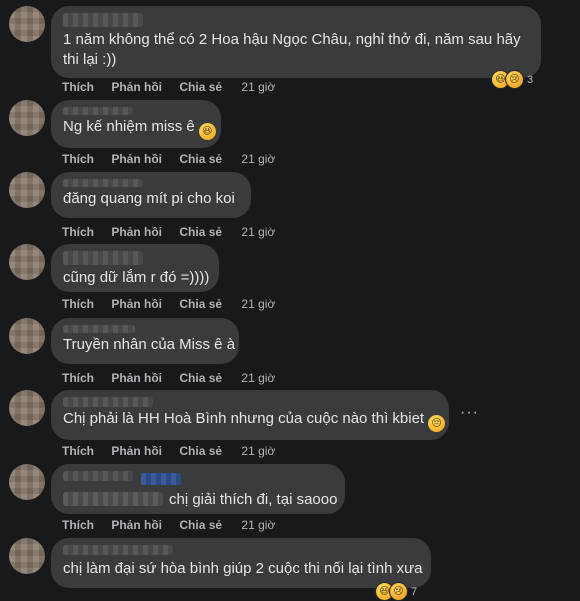 Image resolution: width=580 pixels, height=601 pixels. I want to click on comment-text: Ng kế nhiệm miss ê 😆, so click(139, 128).